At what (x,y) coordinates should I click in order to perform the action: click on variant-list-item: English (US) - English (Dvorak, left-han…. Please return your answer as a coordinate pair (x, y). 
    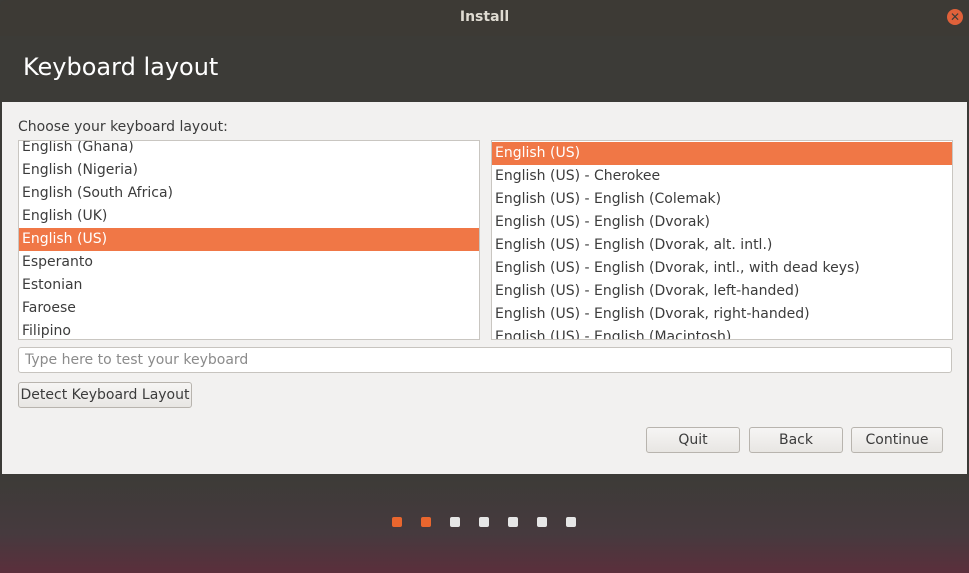
    Looking at the image, I should click on (722, 291).